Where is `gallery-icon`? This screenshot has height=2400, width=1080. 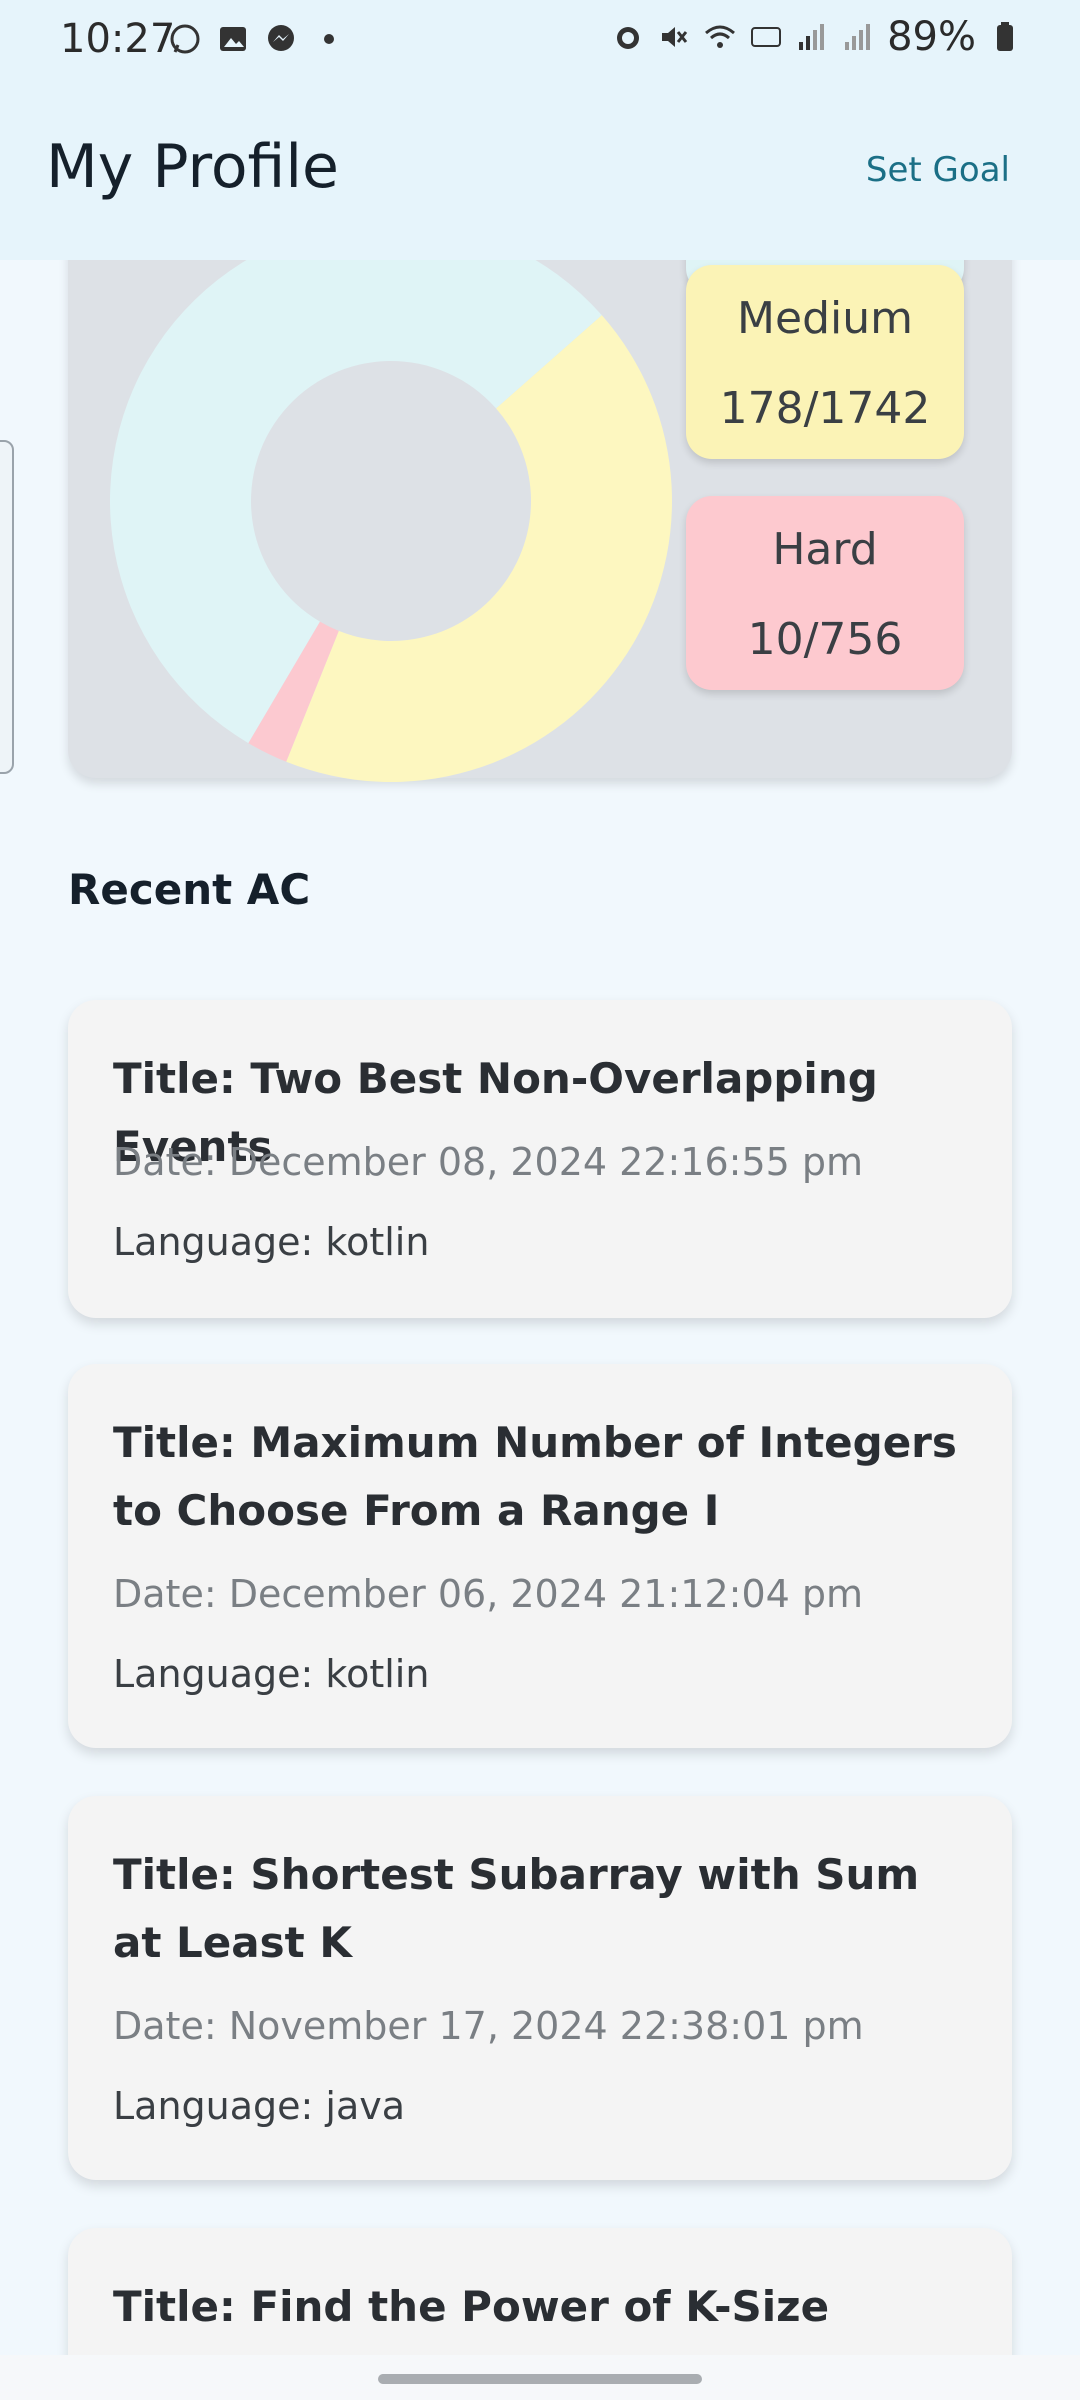
gallery-icon is located at coordinates (233, 39).